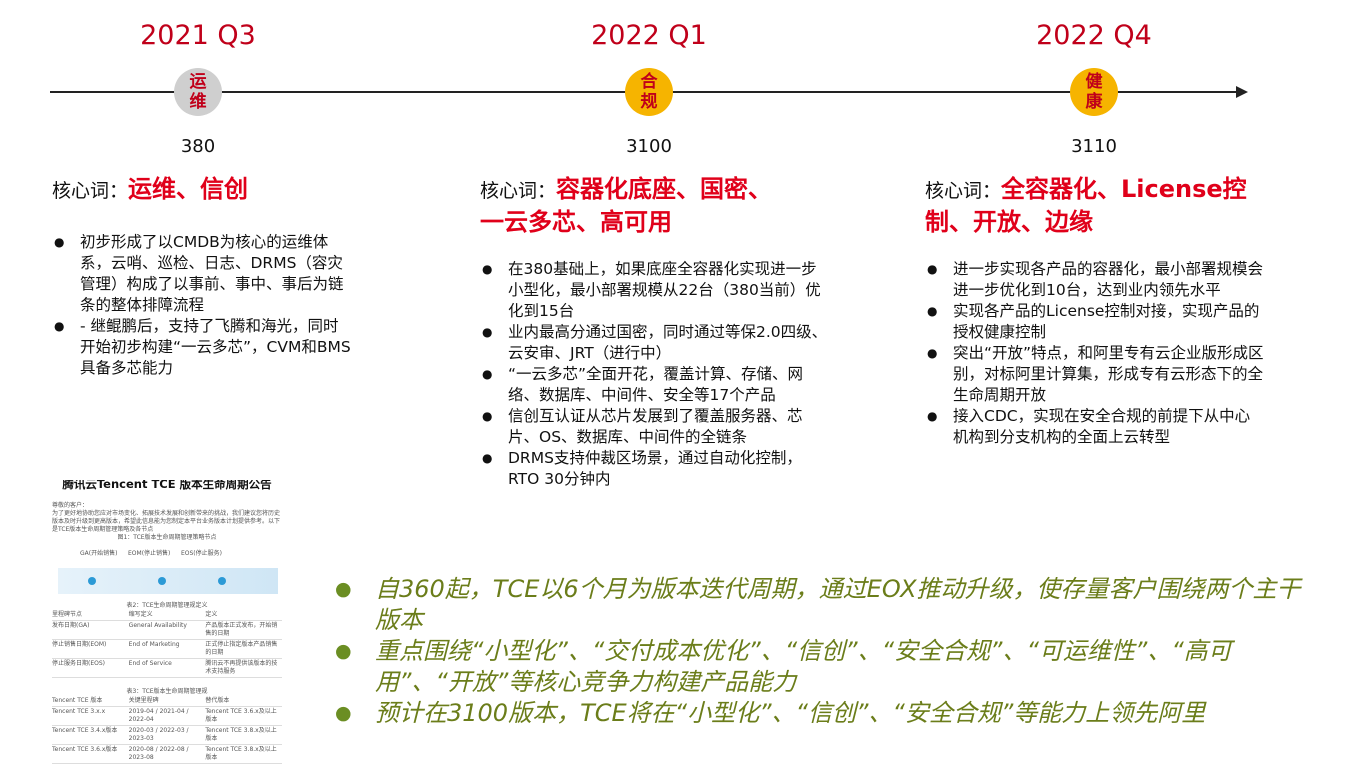 The height and width of the screenshot is (769, 1346). I want to click on core-keywords: 核心词：全容器化、License控 制、开放、边缘, so click(1086, 205).